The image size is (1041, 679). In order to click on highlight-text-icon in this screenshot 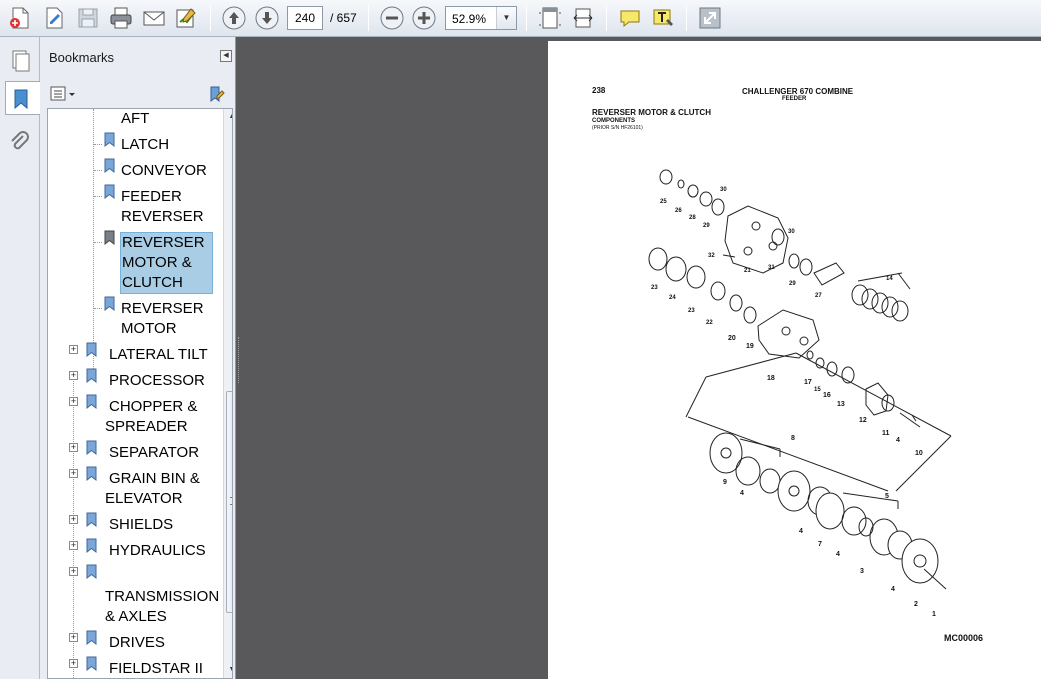, I will do `click(663, 18)`.